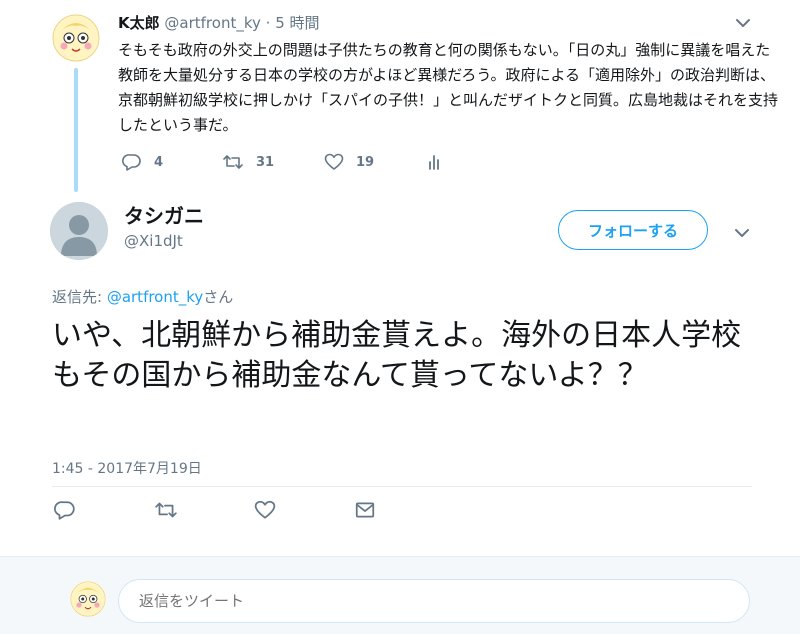  I want to click on main-author-handle: @Xi1dJt, so click(153, 241).